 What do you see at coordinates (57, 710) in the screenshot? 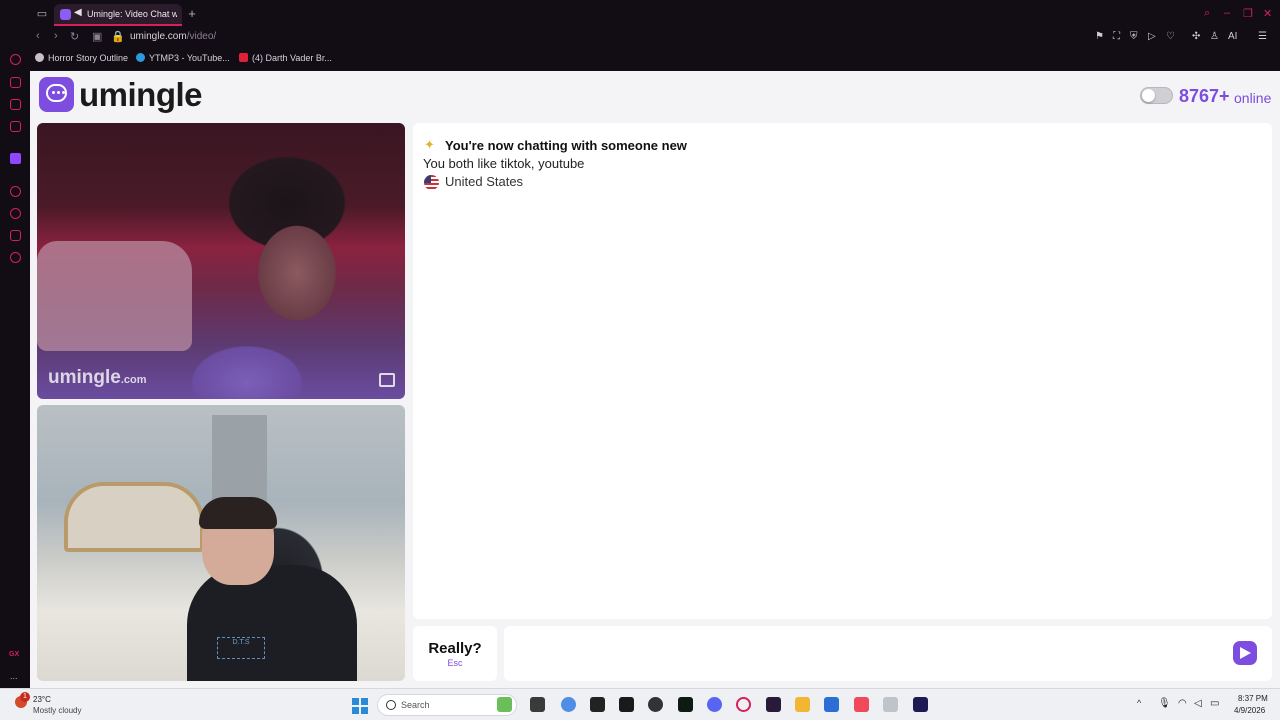
I see `weather-description: Mostly cloudy` at bounding box center [57, 710].